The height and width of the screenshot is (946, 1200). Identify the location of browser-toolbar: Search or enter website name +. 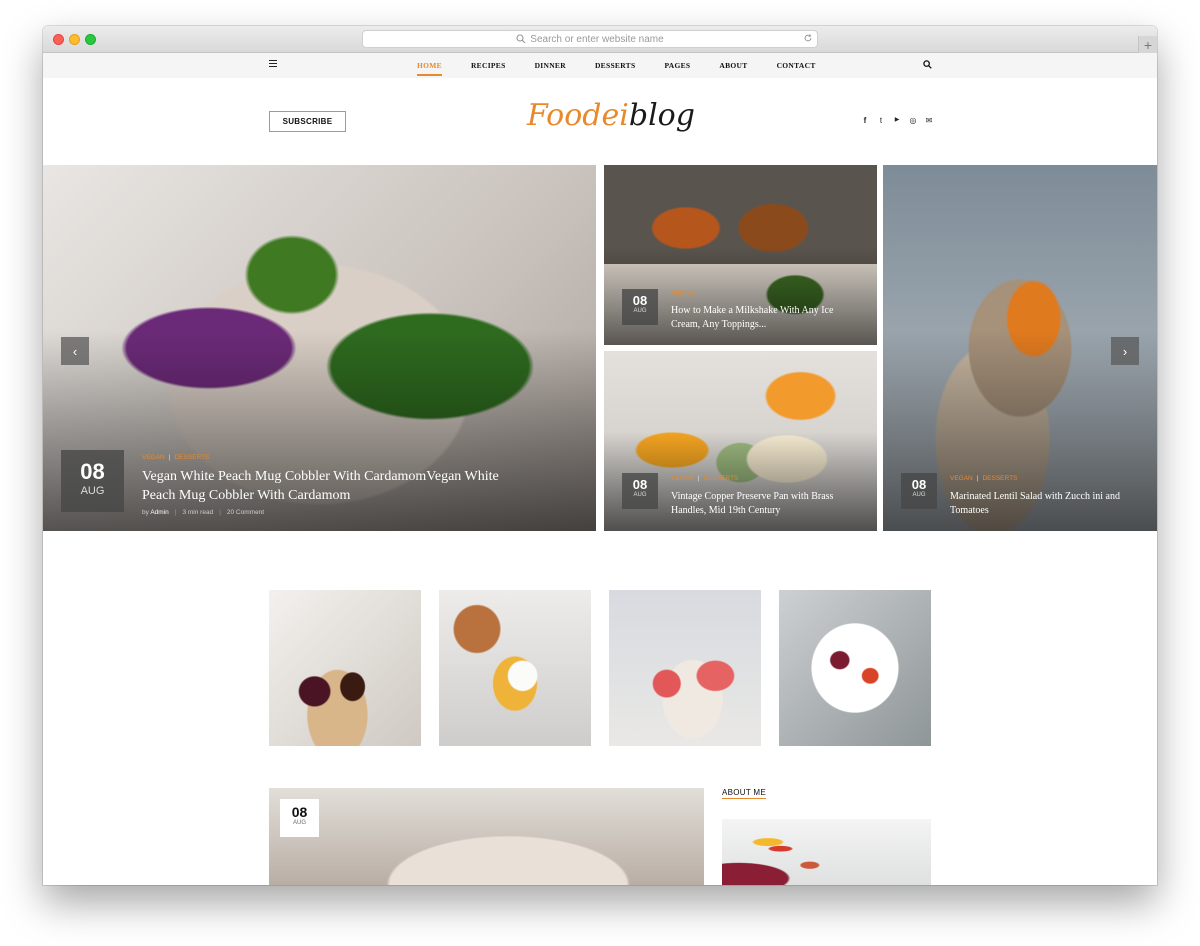
(600, 39).